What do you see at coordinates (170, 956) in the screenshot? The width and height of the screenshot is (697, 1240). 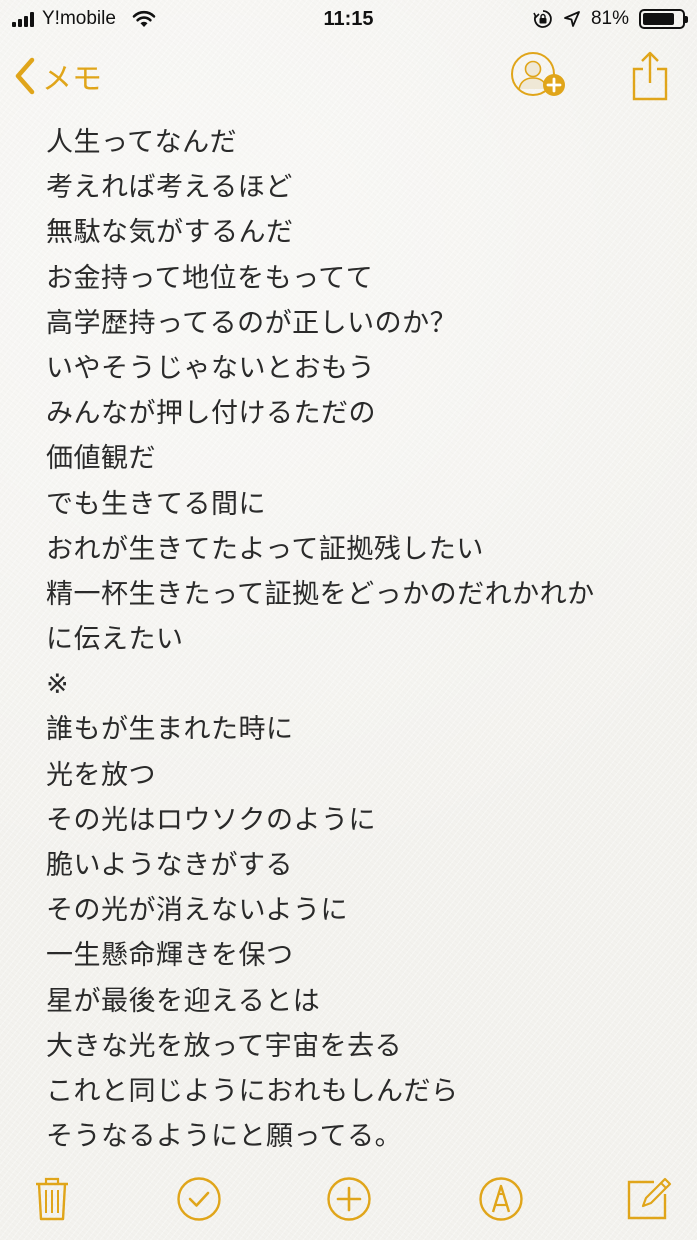 I see `note-line: 一生懸命輝きを保つ` at bounding box center [170, 956].